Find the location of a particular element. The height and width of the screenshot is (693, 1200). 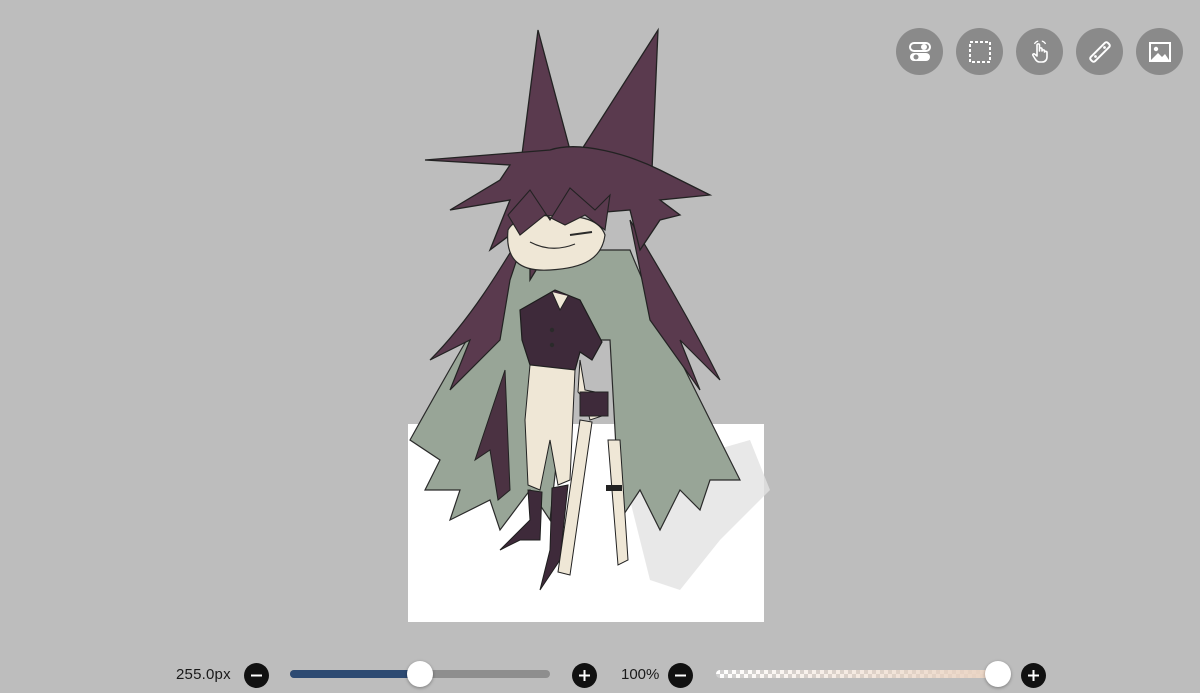

opacity-increase-button is located at coordinates (1033, 675).